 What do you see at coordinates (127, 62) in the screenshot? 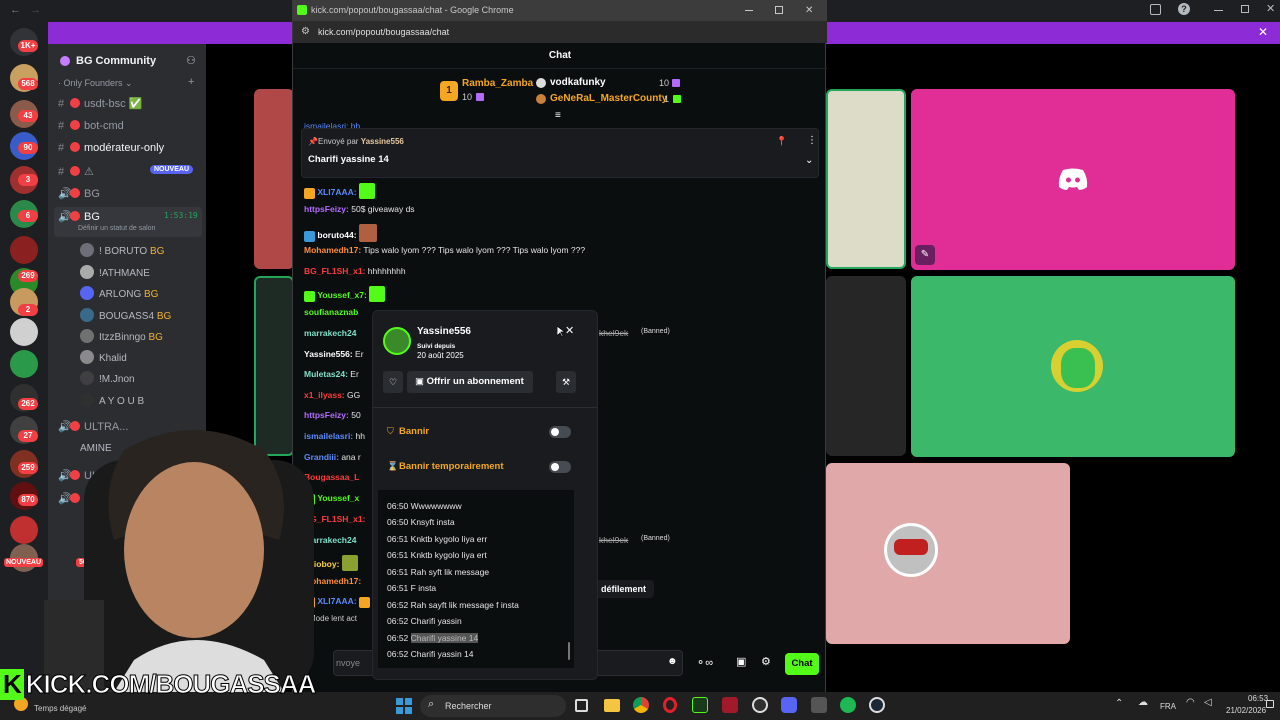
I see `guild-header: BG Community ⚇` at bounding box center [127, 62].